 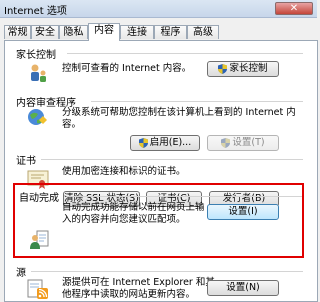 What do you see at coordinates (39, 241) in the screenshot?
I see `autocomplete-icon` at bounding box center [39, 241].